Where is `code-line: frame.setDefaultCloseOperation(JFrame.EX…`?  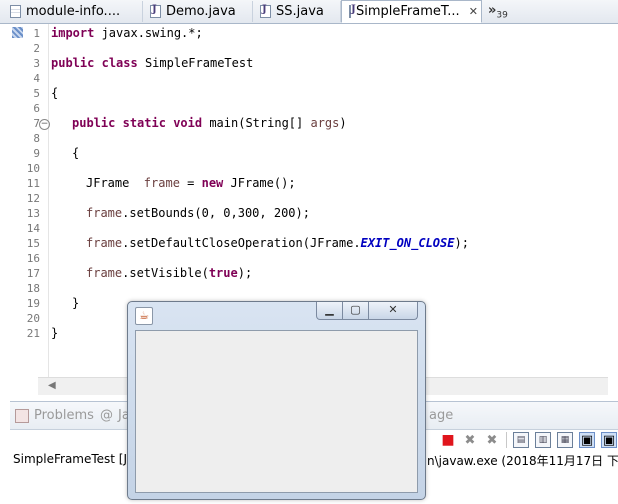 code-line: frame.setDefaultCloseOperation(JFrame.EX… is located at coordinates (277, 243).